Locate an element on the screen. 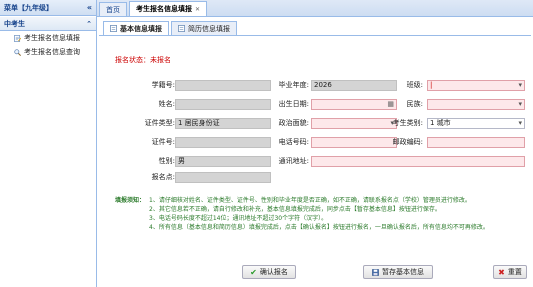 The height and width of the screenshot is (287, 533). reset-button: ✖ 重置 is located at coordinates (510, 272).